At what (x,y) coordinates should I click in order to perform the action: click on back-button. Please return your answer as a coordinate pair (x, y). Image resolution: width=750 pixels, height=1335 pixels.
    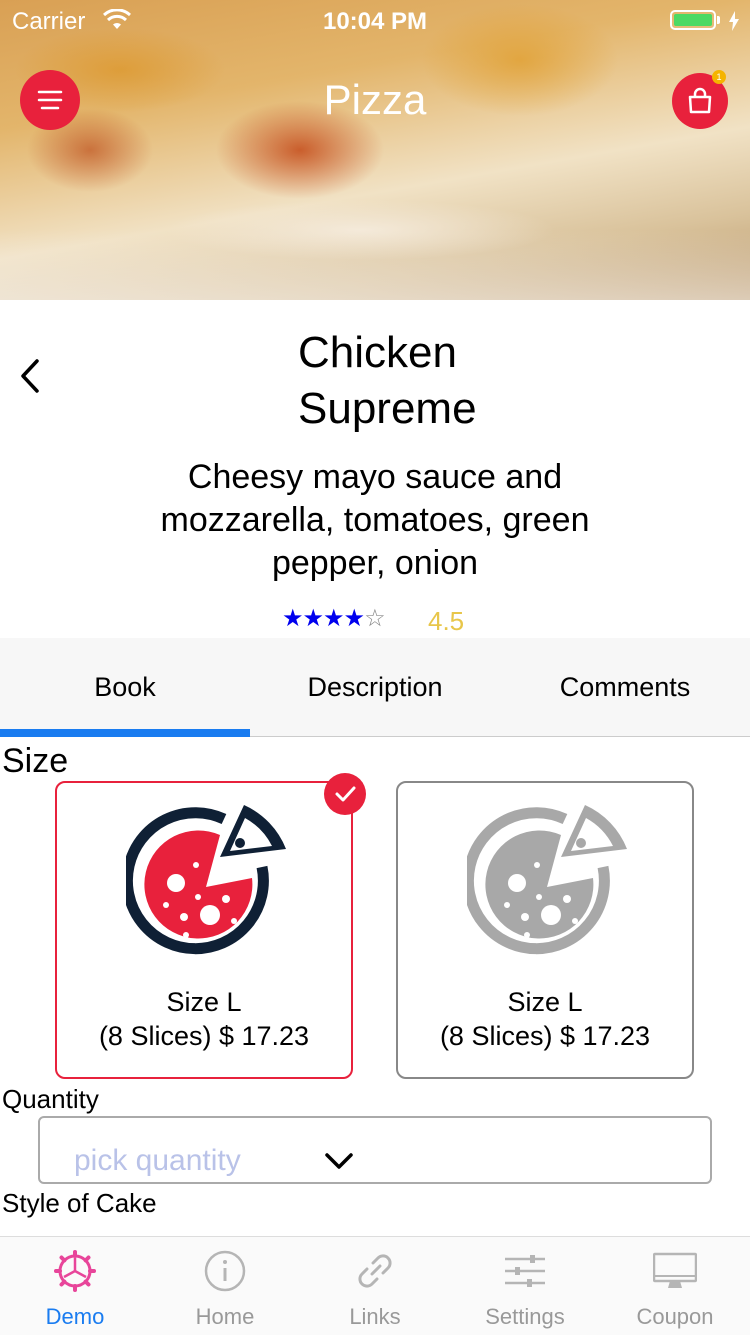
    Looking at the image, I should click on (30, 378).